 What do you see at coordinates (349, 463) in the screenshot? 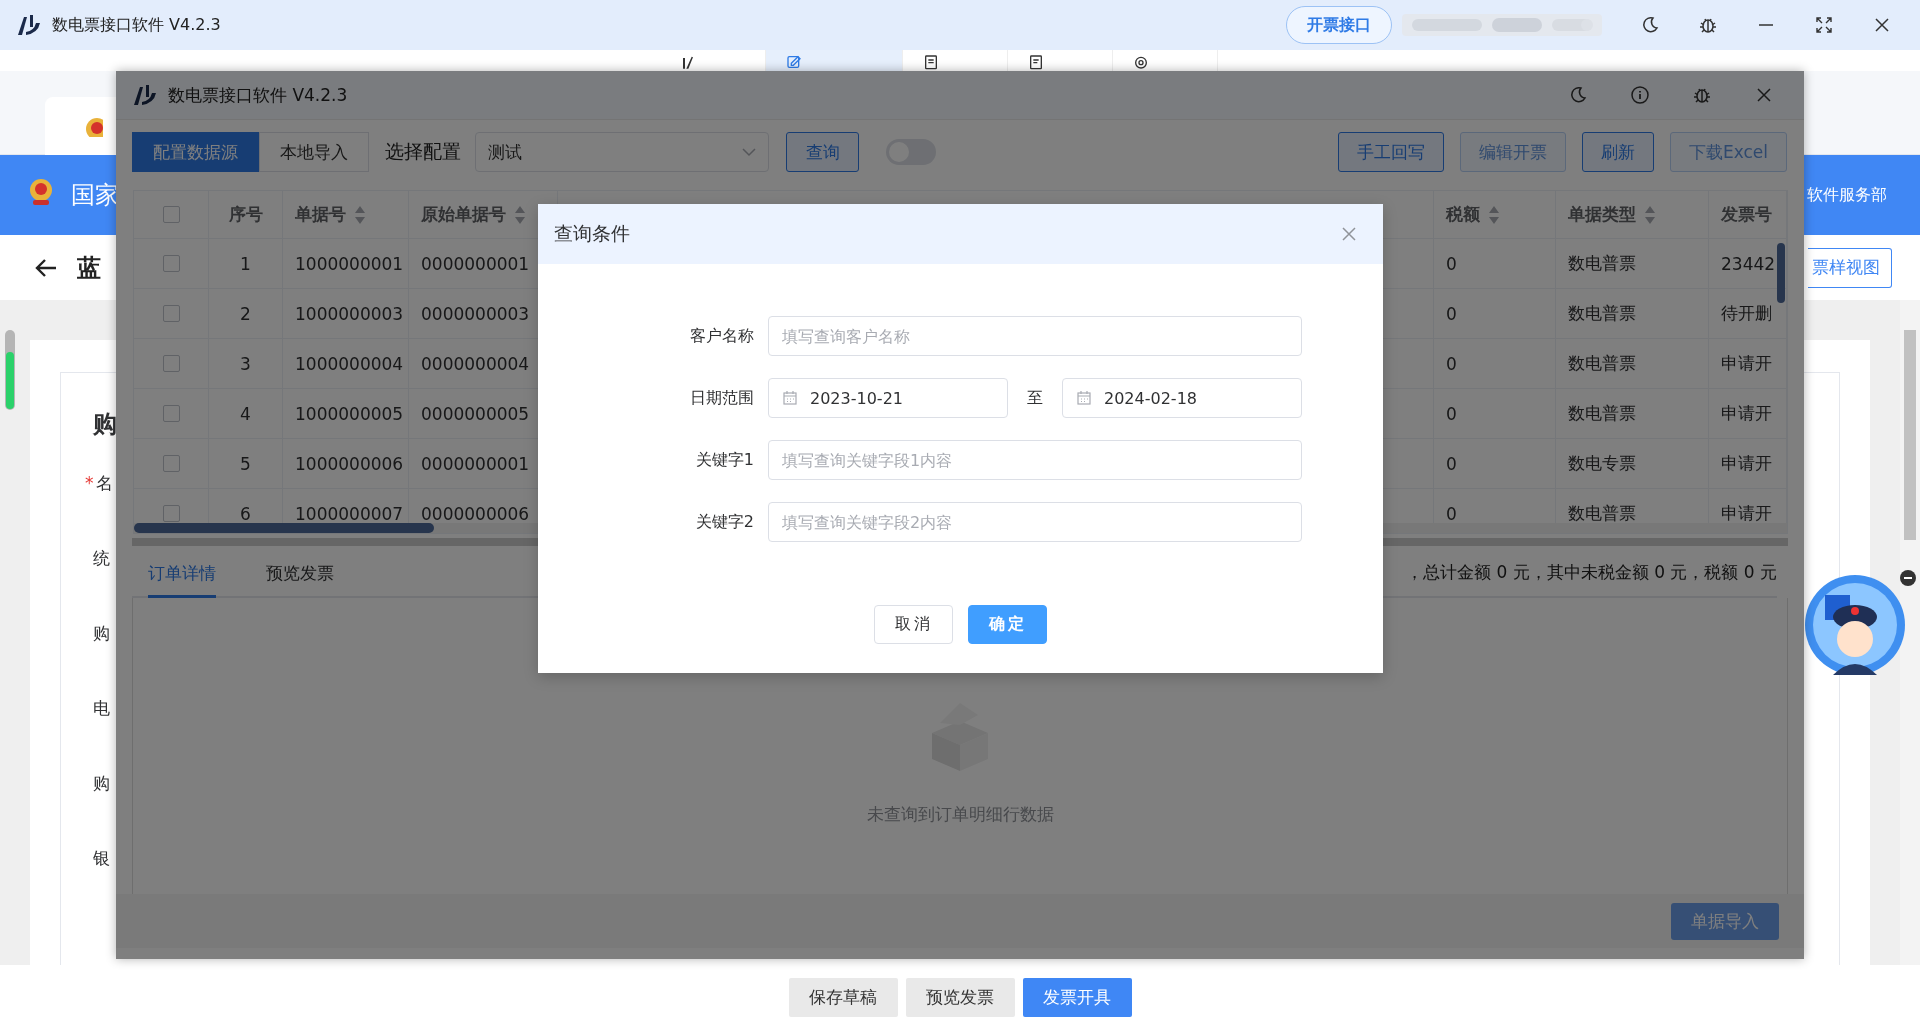
I see `table-cell: 1000000006` at bounding box center [349, 463].